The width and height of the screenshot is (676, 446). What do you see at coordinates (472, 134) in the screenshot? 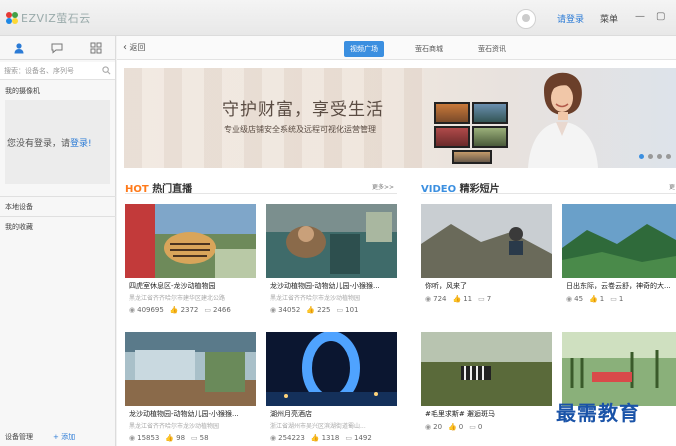
I see `monitor-screens-image` at bounding box center [472, 134].